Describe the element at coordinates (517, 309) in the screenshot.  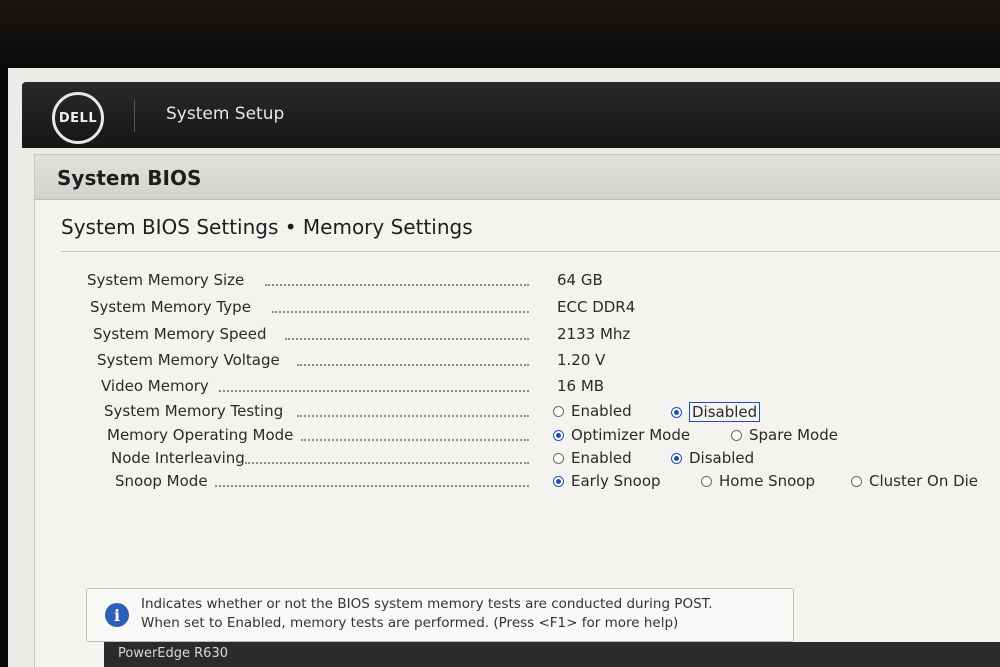
I see `setting-row-memory-type: System Memory Type ECC DDR4` at that location.